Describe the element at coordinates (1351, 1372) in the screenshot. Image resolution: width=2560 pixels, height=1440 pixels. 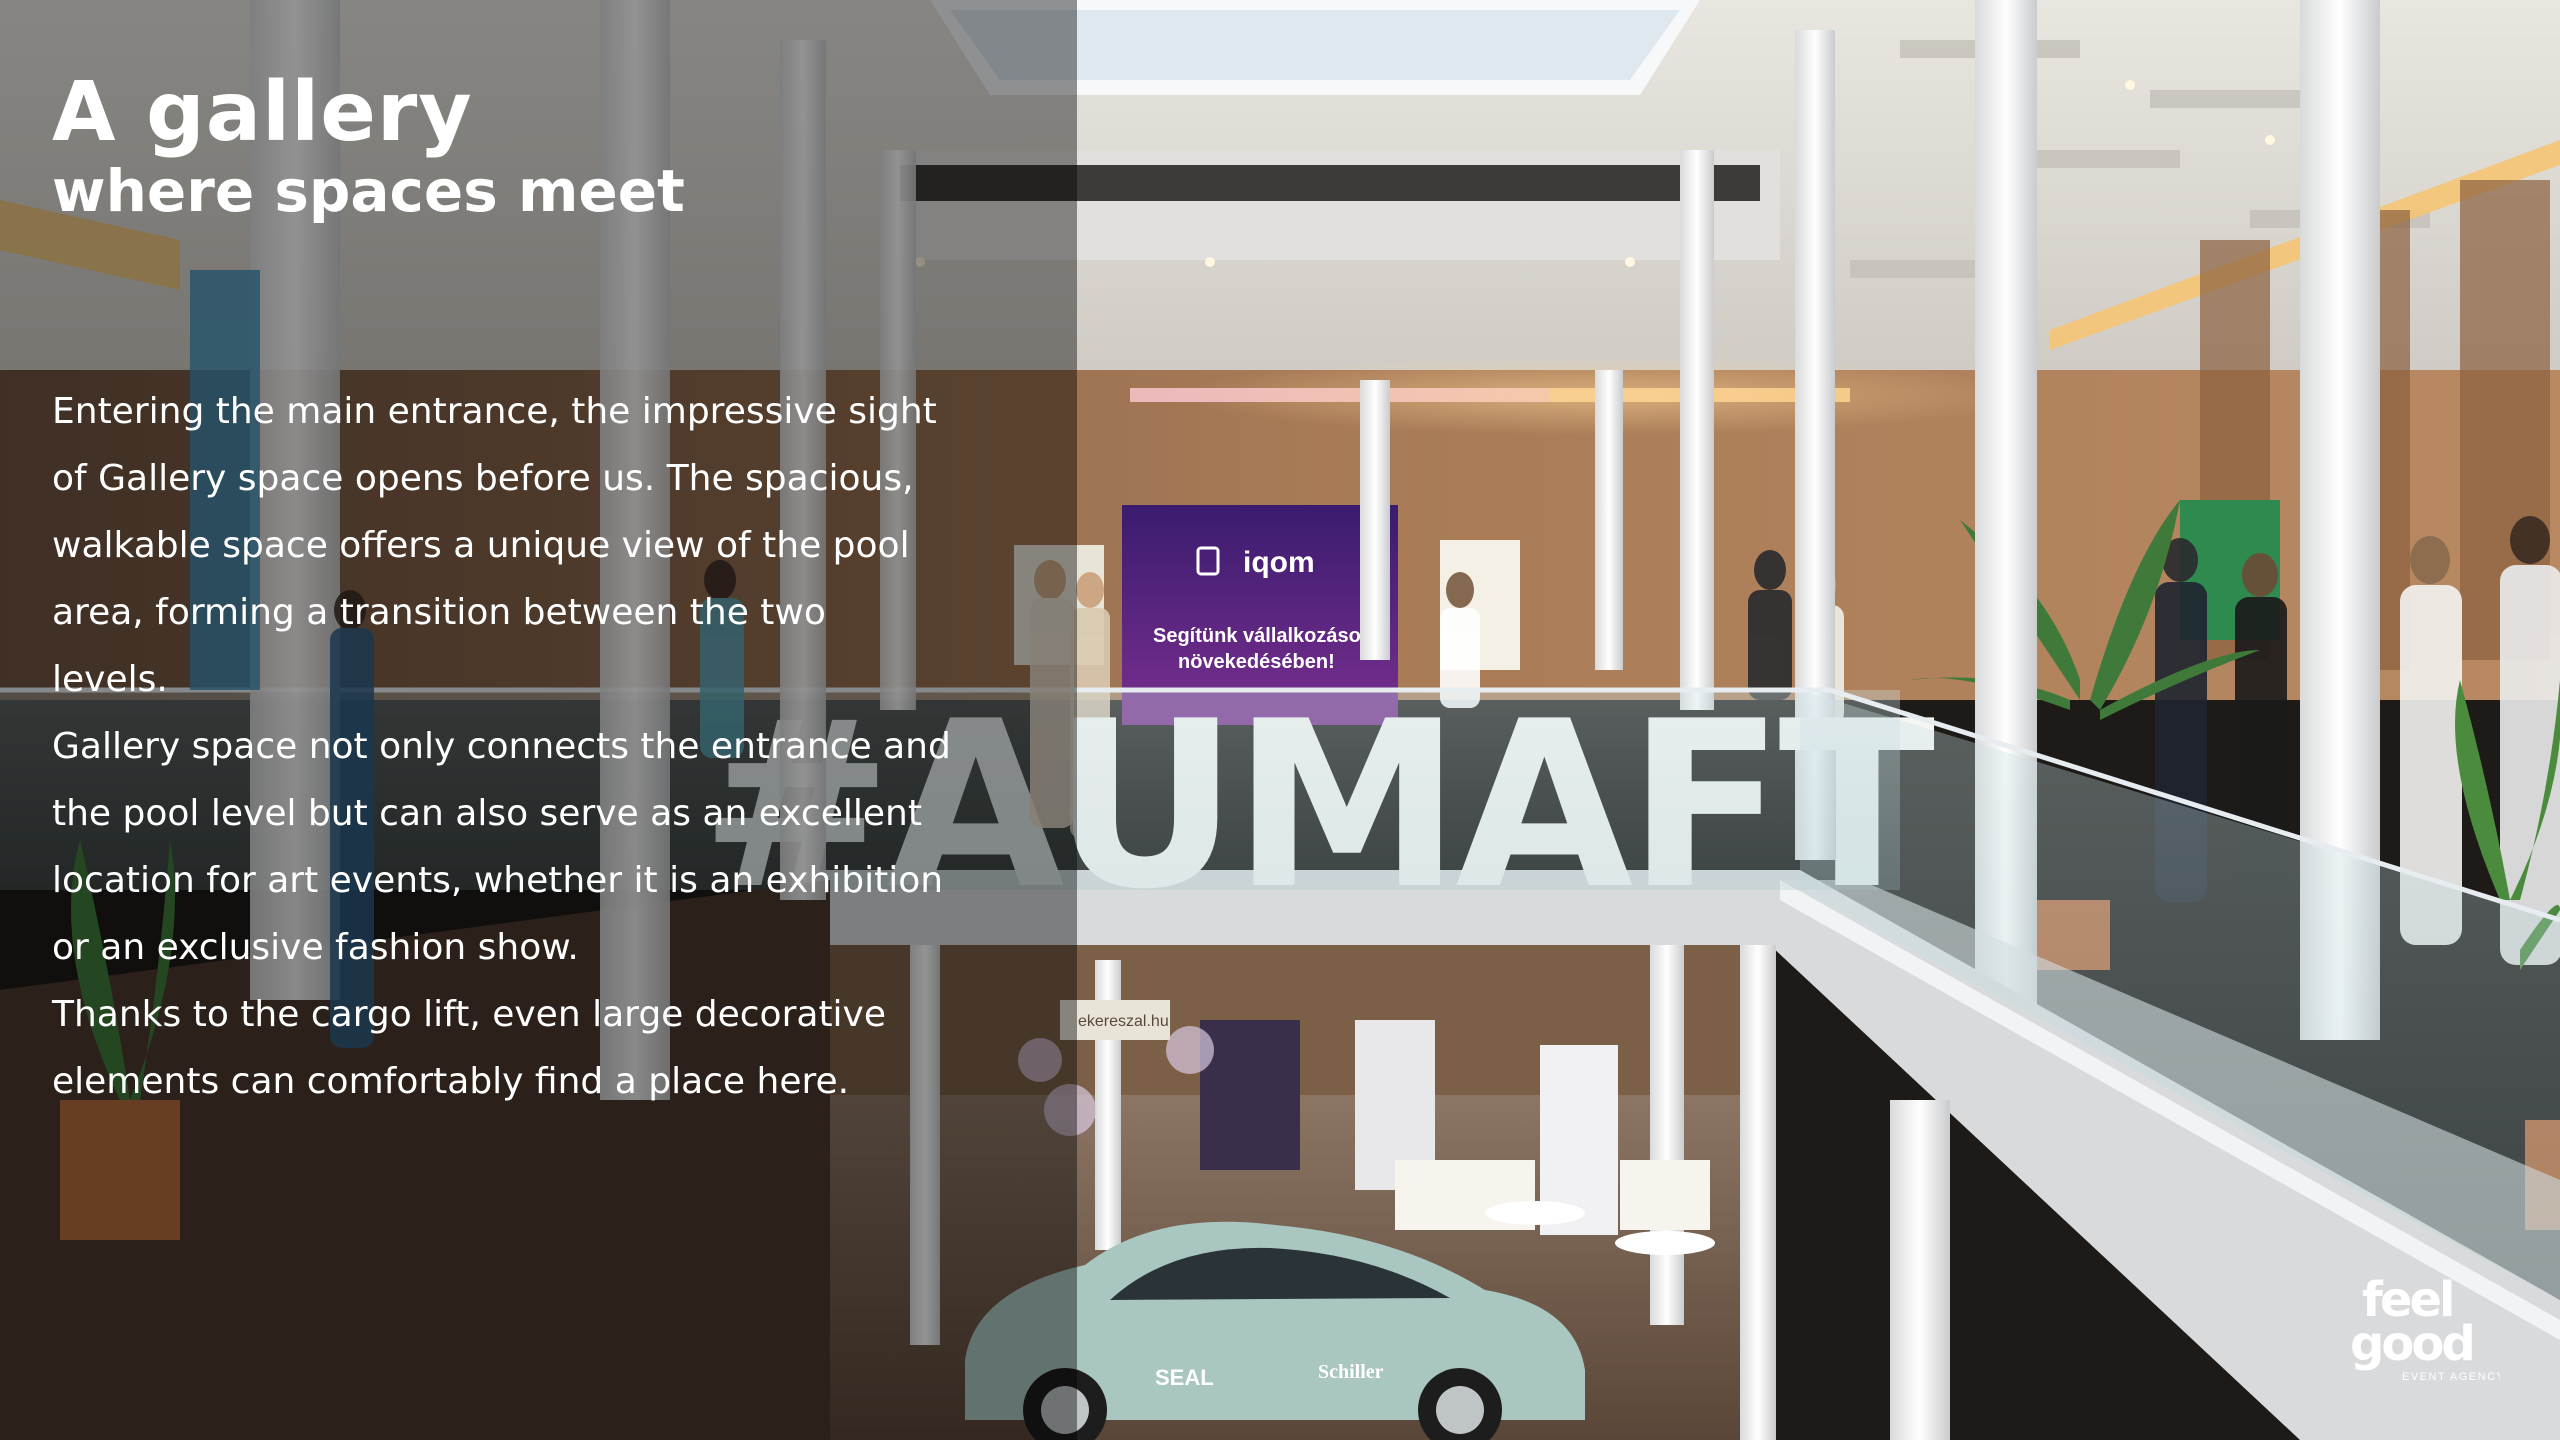
I see `svg-text: Schiller` at that location.